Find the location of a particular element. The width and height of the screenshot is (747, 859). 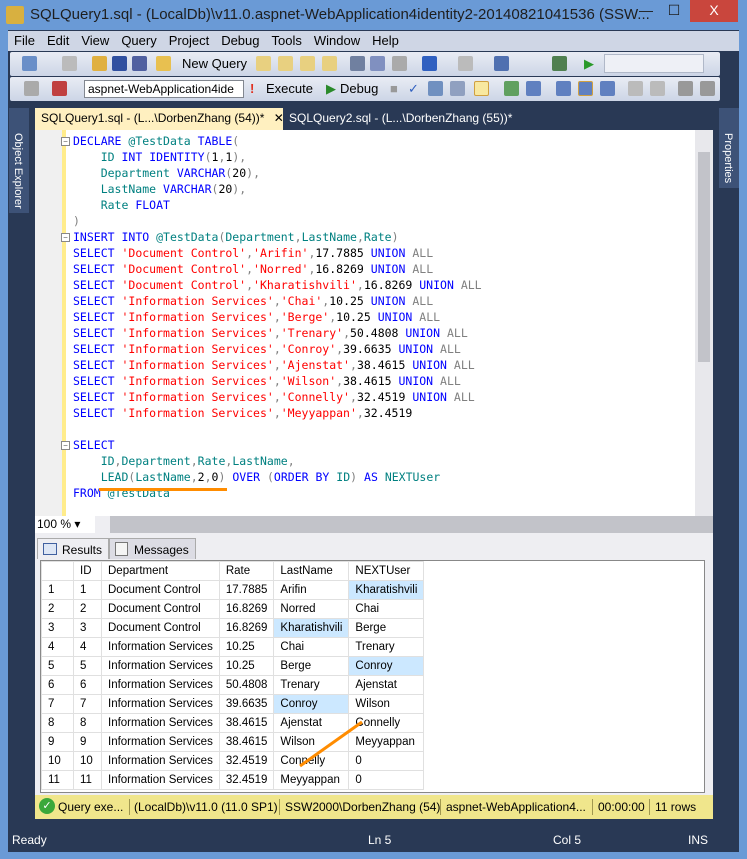

object-explorer-tab: Object Explorer is located at coordinates (19, 160).